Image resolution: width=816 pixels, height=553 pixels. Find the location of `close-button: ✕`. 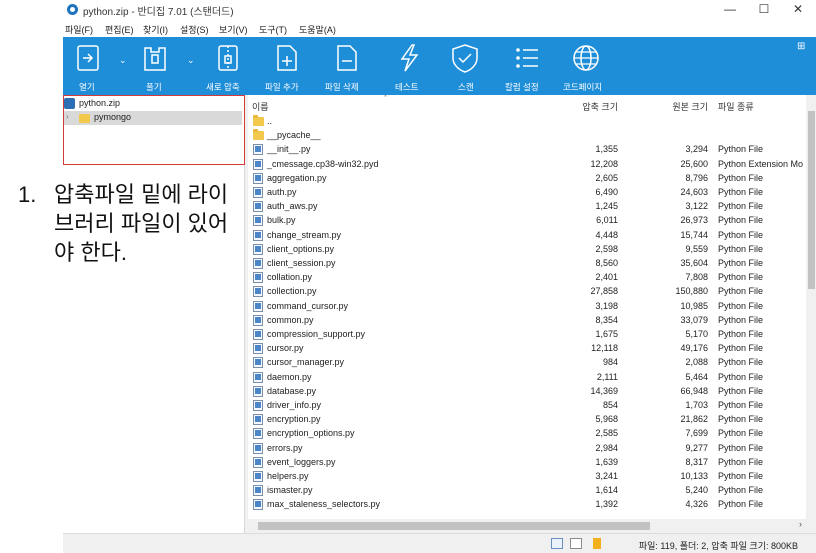

close-button: ✕ is located at coordinates (798, 10).